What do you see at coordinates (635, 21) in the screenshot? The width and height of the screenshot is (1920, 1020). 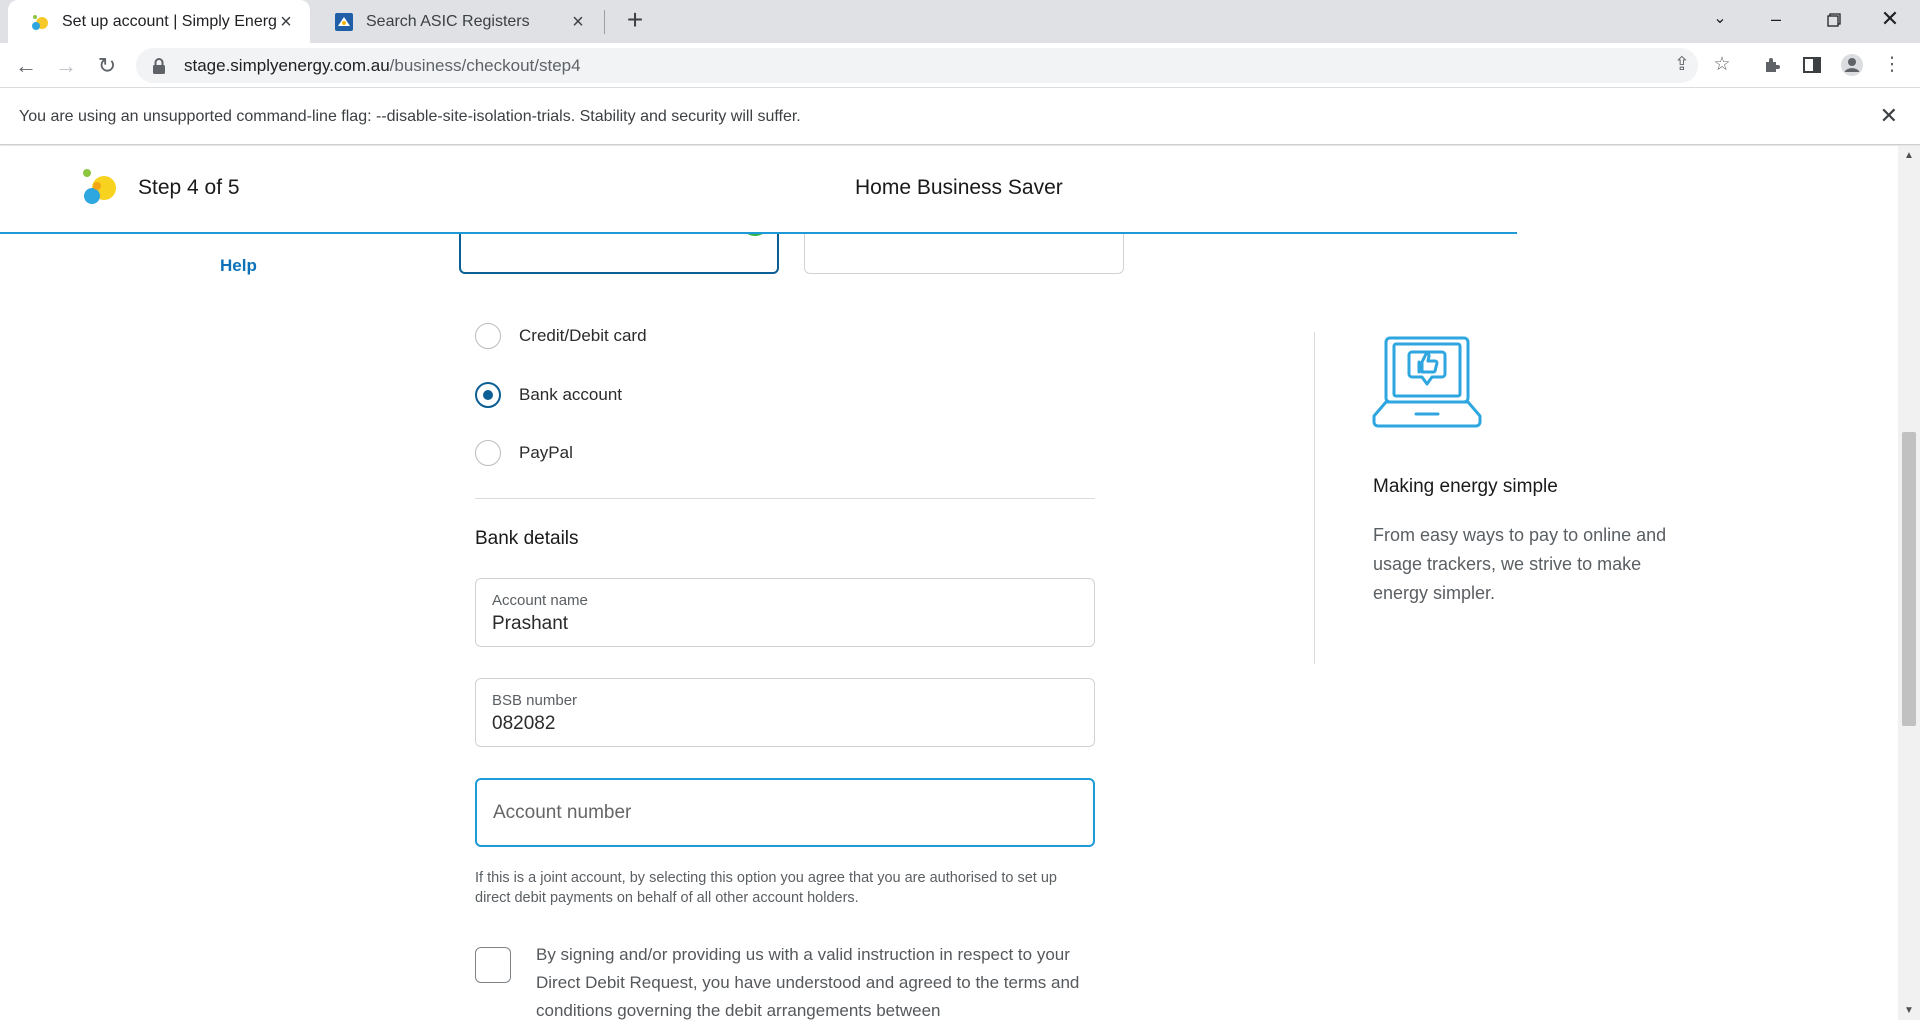 I see `new-tab-plus-icon: +` at bounding box center [635, 21].